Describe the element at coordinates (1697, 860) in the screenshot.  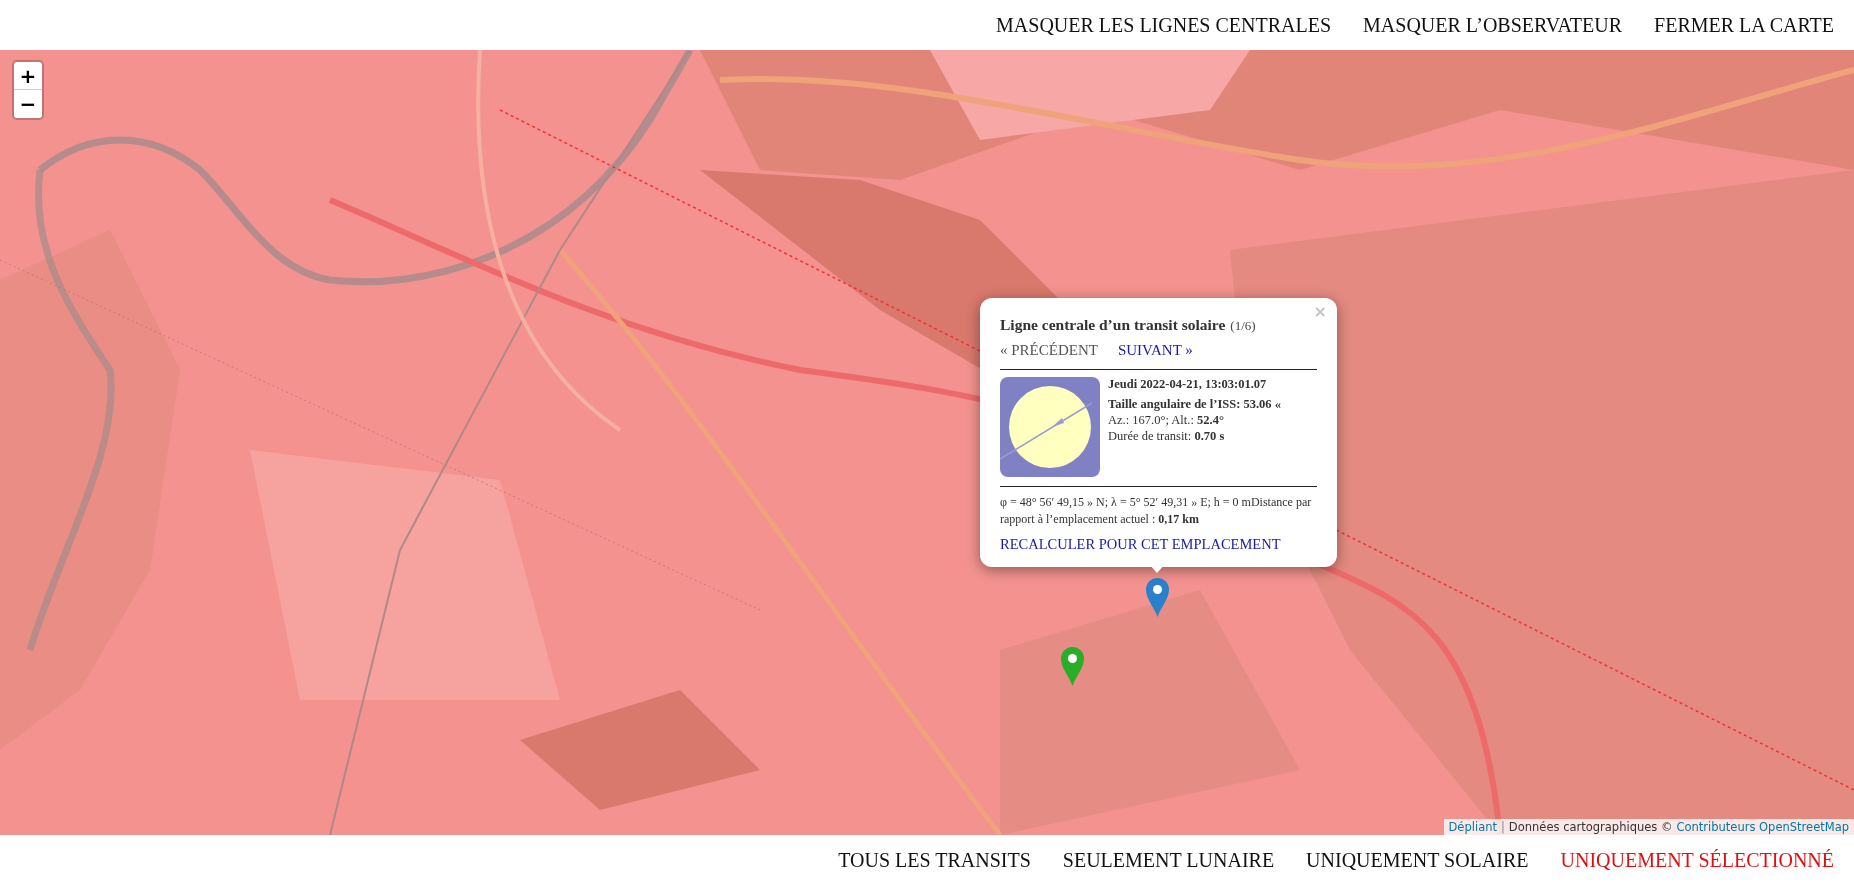
I see `filter-link: UNIQUEMENT SÉLECTIONNÉ` at that location.